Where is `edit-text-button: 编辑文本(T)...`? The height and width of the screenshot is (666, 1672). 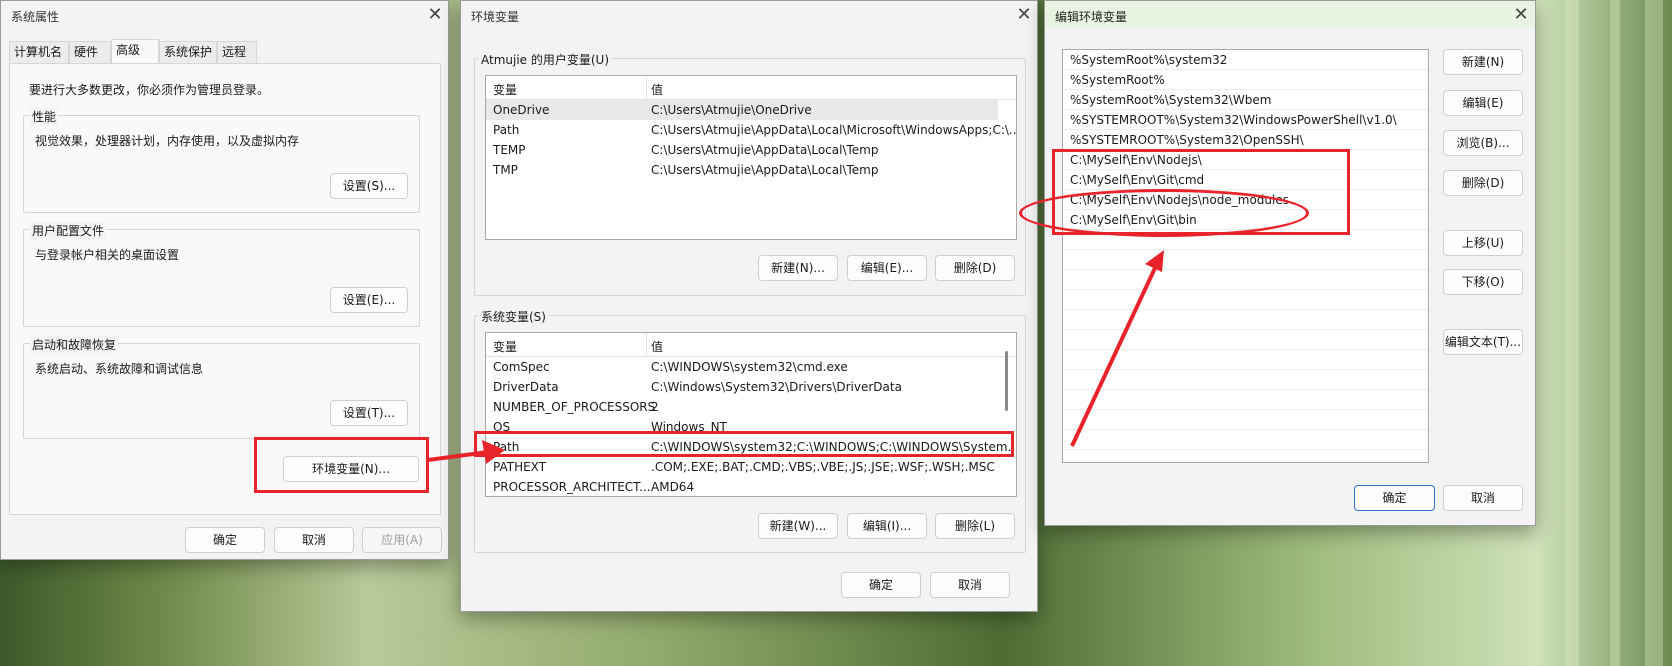
edit-text-button: 编辑文本(T)... is located at coordinates (1483, 342).